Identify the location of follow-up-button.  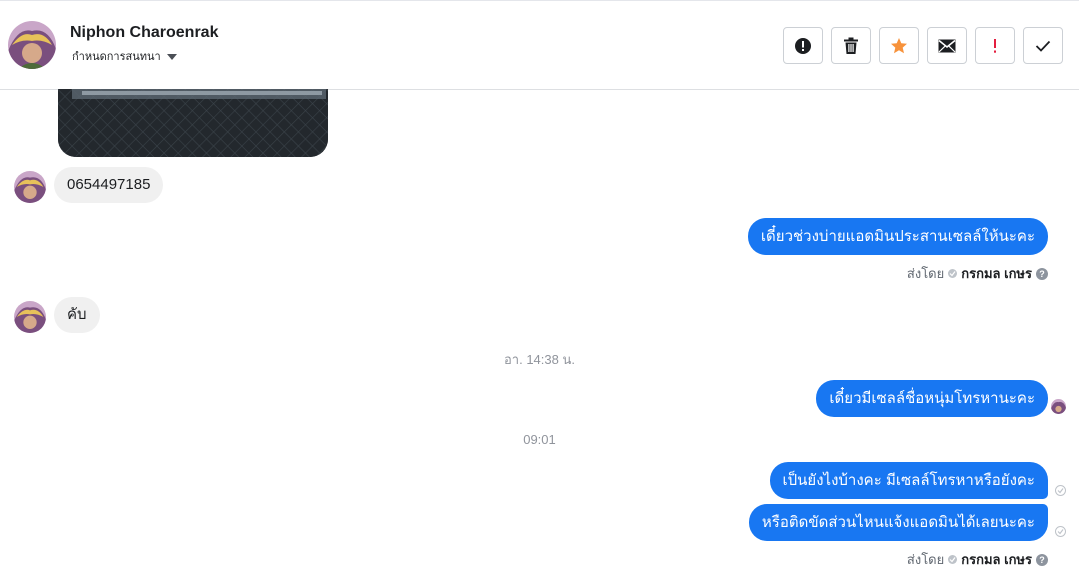
(995, 45).